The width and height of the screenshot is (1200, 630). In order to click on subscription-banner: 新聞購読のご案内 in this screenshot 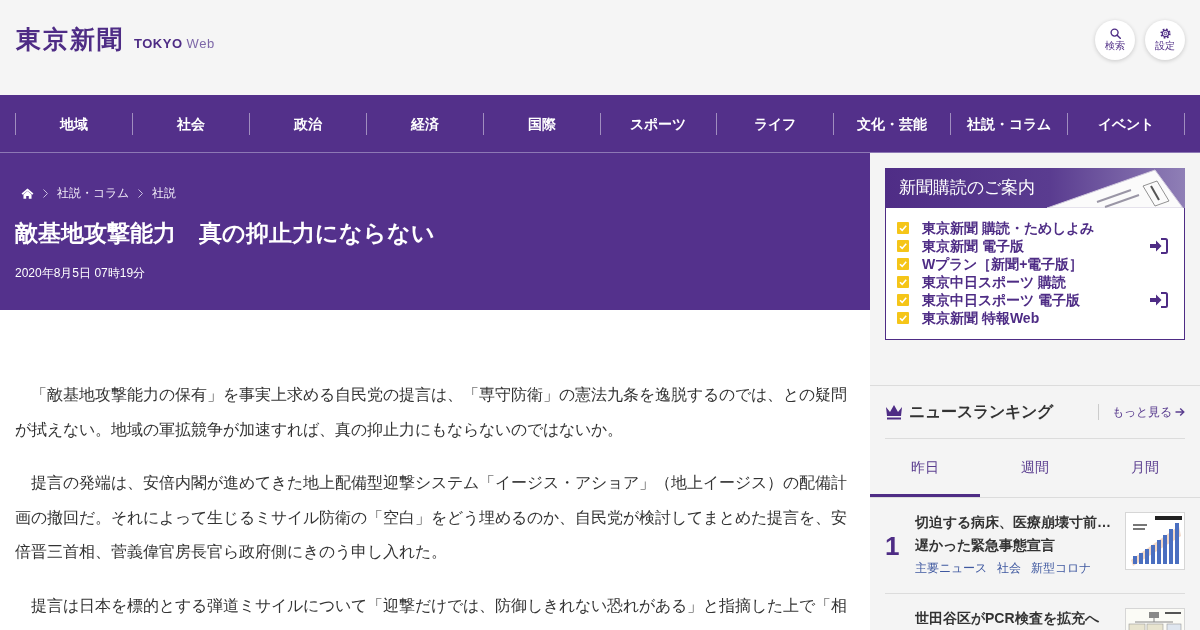, I will do `click(1035, 188)`.